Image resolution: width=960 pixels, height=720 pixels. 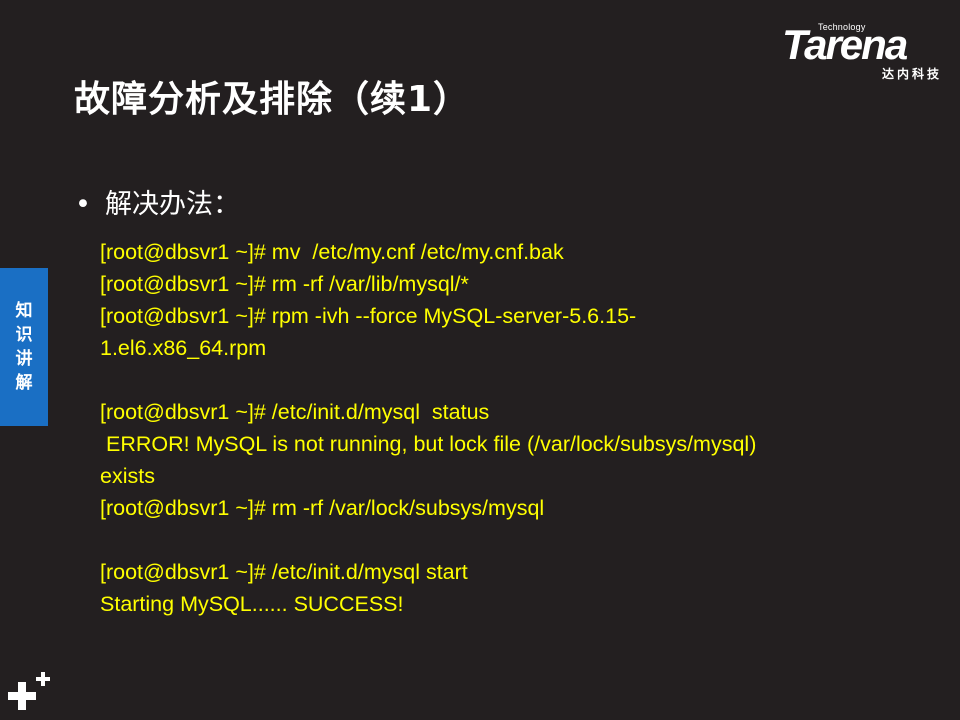 What do you see at coordinates (284, 572) in the screenshot?
I see `code-line: [root@dbsvr1 ~]# /etc/init.d/mysql start` at bounding box center [284, 572].